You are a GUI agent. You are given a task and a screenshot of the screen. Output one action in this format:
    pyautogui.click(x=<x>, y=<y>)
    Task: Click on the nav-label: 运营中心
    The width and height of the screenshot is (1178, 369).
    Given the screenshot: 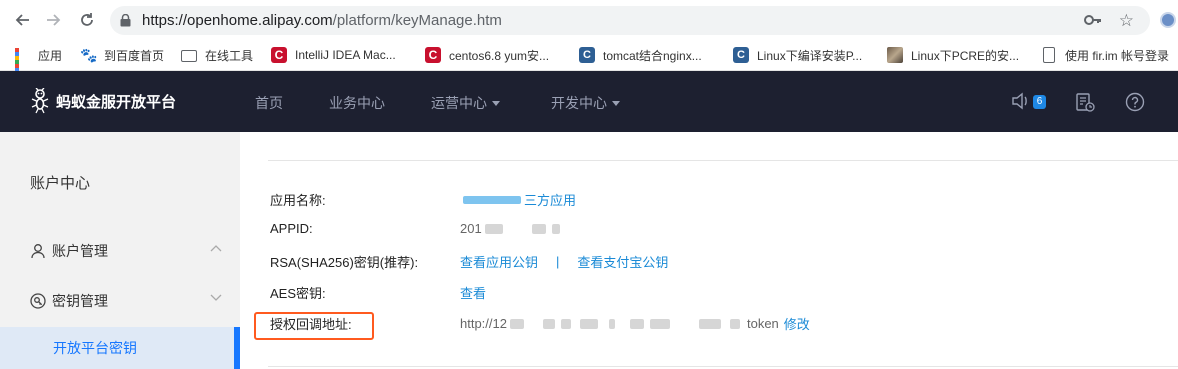 What is the action you would take?
    pyautogui.click(x=459, y=103)
    